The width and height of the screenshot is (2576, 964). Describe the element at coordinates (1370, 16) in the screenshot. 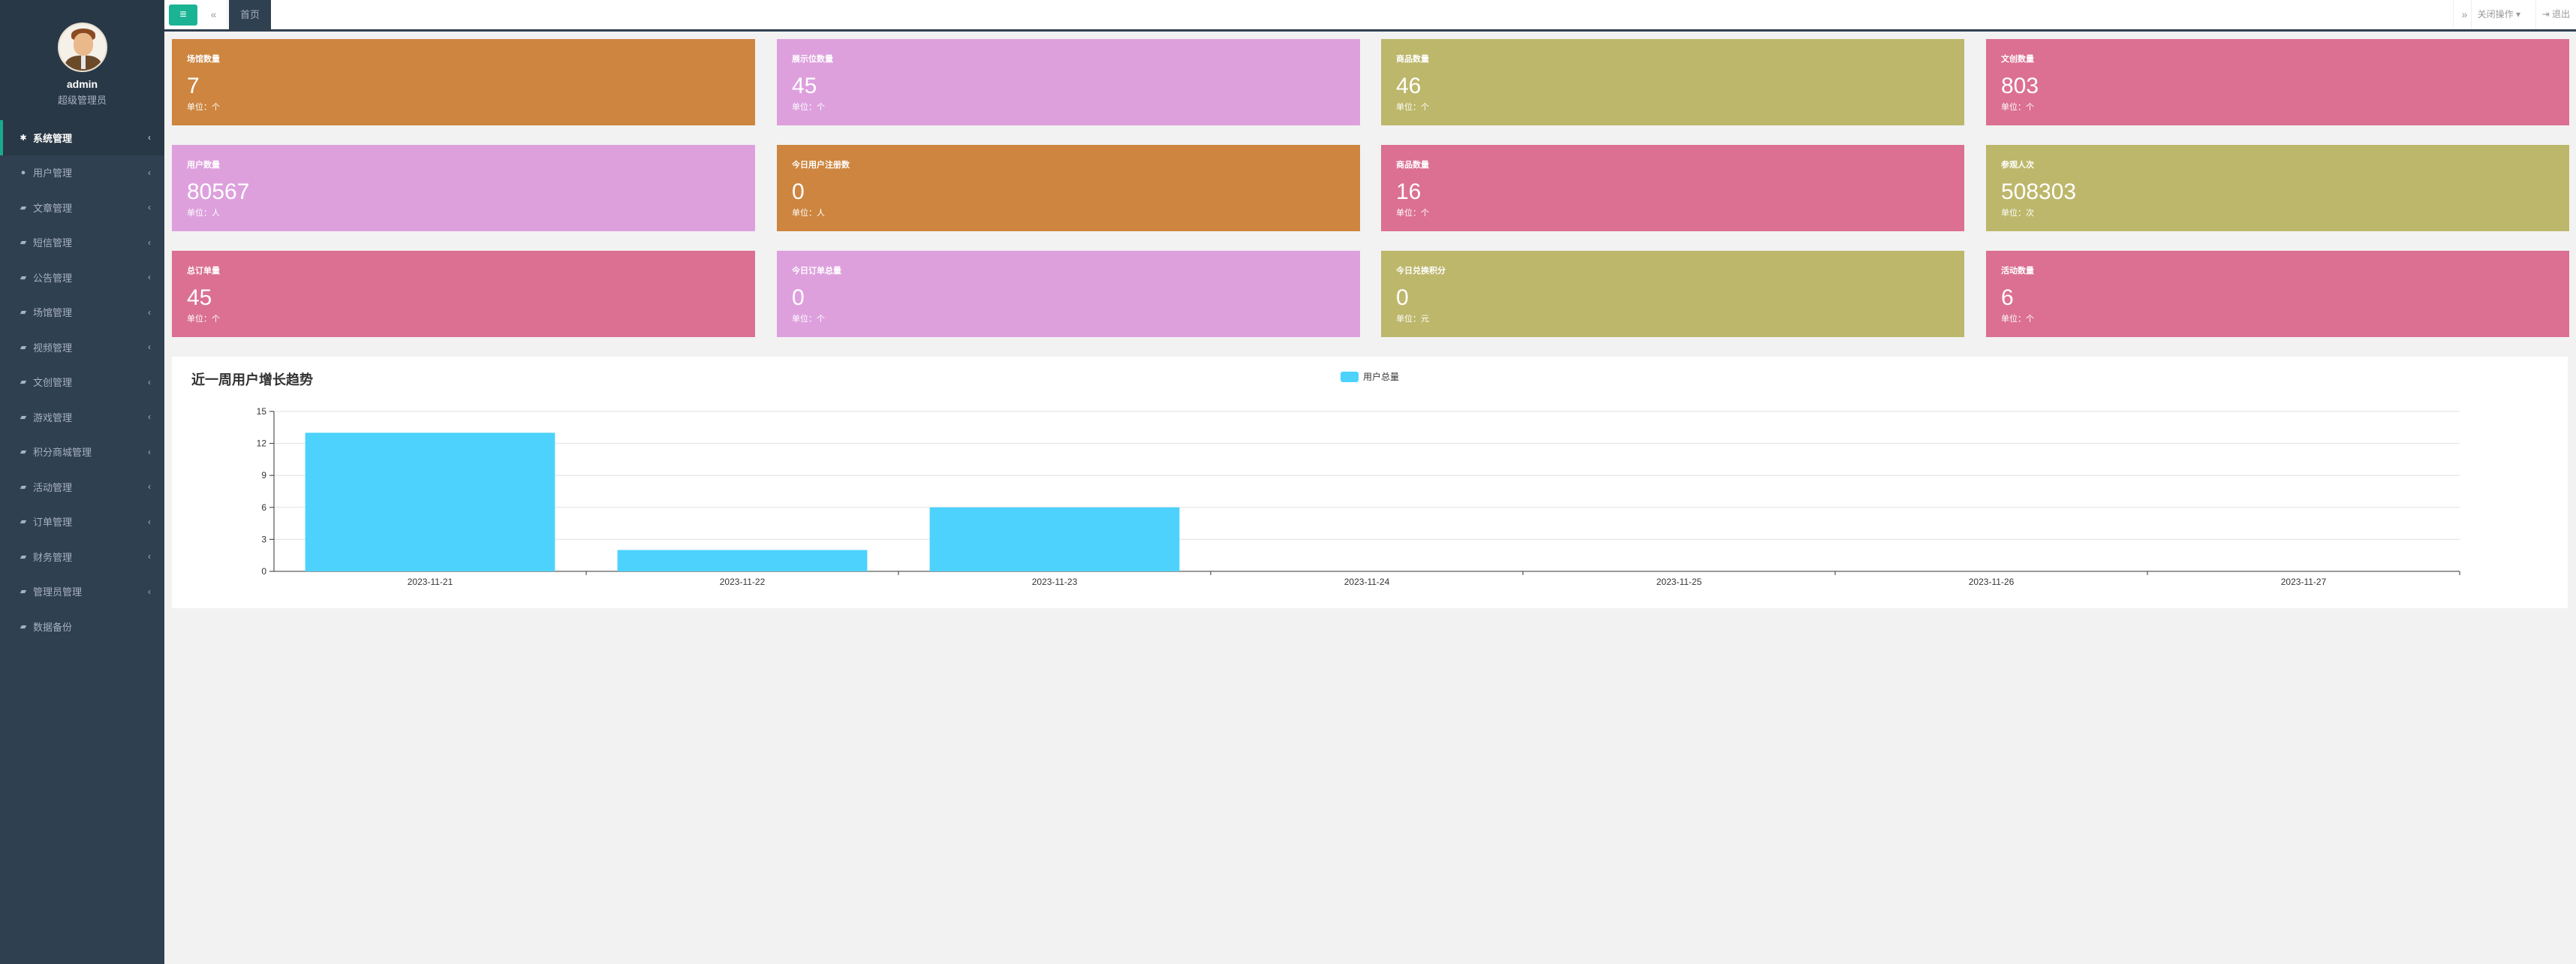

I see `top-bar: ≡ « 首页 » 关闭操作 ▾ ⇥ 退出` at that location.